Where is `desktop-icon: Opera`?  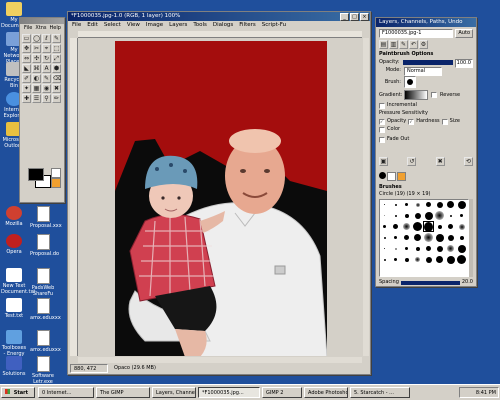
desktop-icon: Opera is located at coordinates (14, 244).